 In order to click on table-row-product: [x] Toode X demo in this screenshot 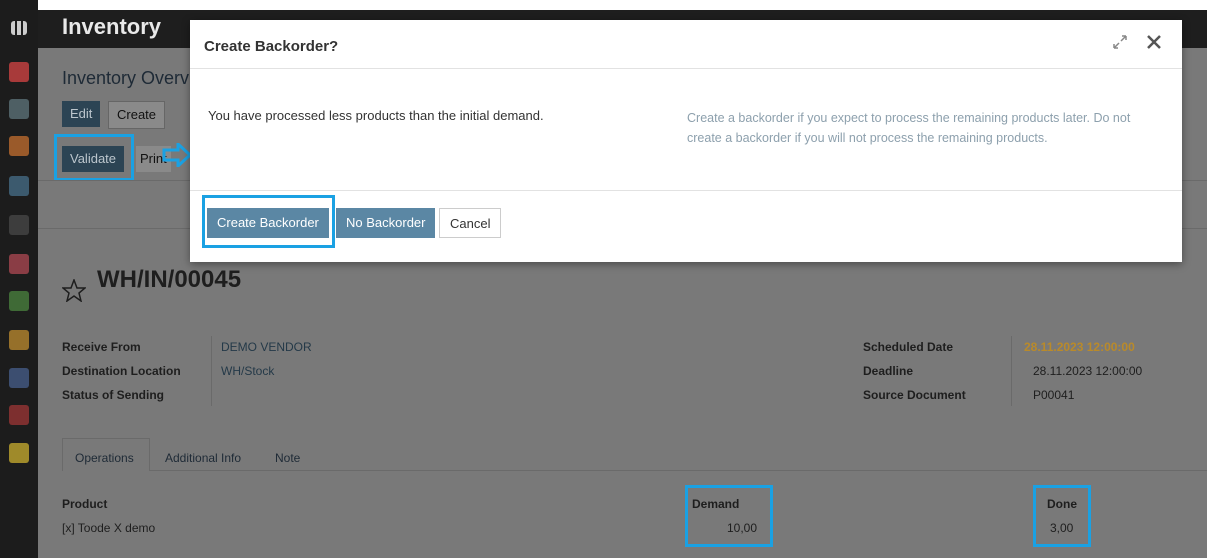, I will do `click(108, 528)`.